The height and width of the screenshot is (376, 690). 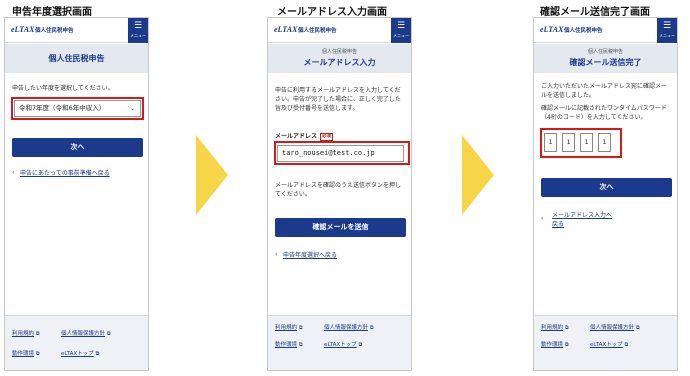 I want to click on page-title: 確認メール送信完了, so click(x=605, y=62).